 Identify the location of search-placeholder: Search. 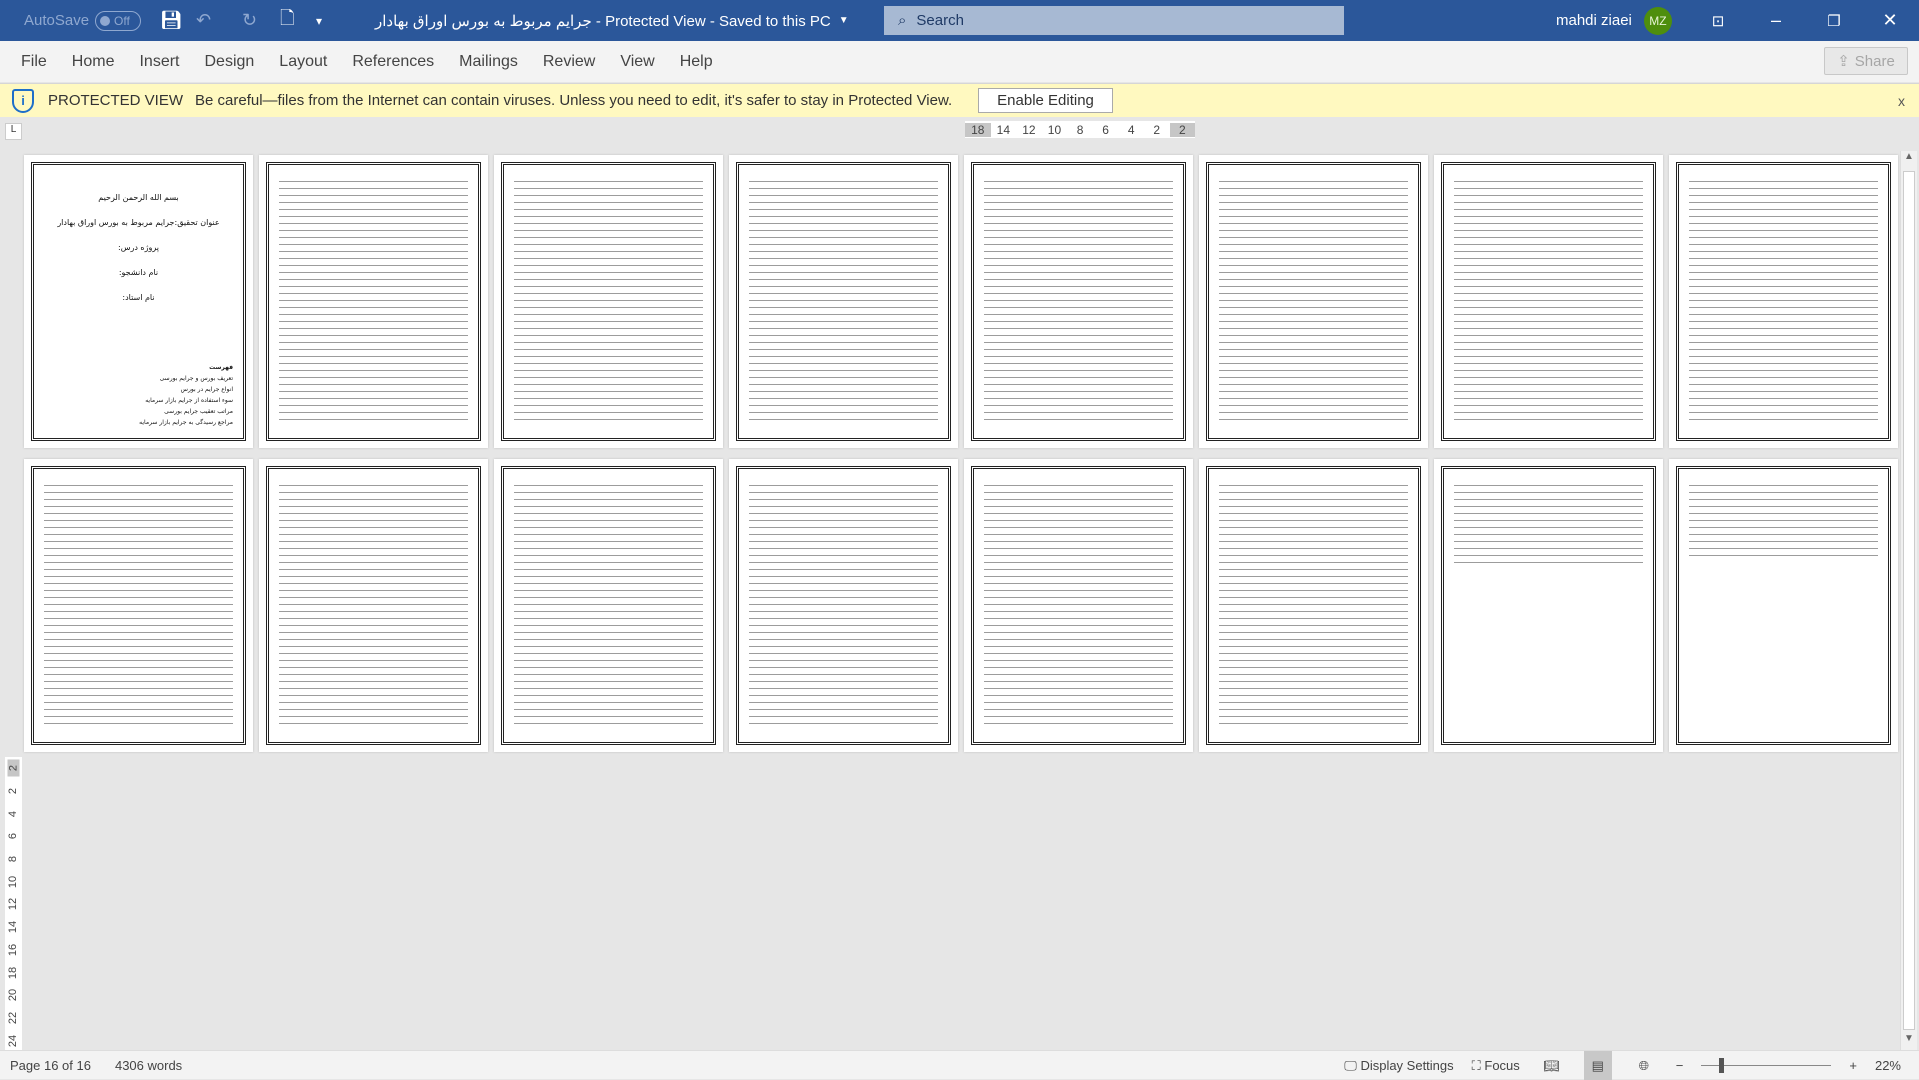
(940, 20).